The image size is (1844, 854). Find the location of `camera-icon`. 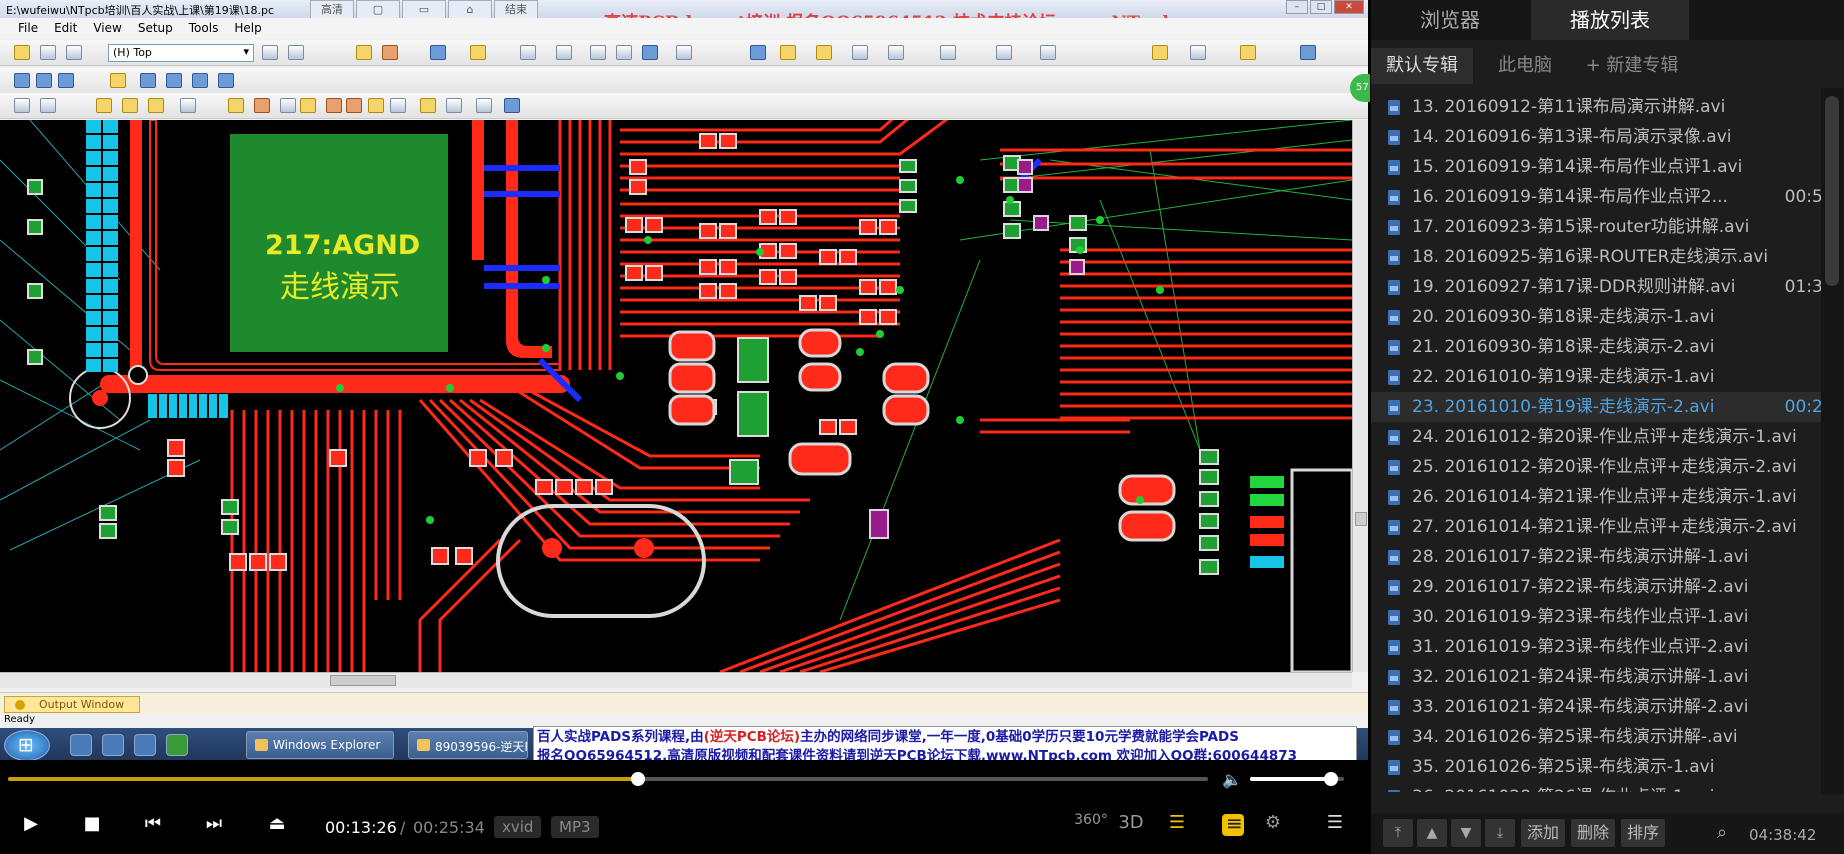

camera-icon is located at coordinates (788, 52).